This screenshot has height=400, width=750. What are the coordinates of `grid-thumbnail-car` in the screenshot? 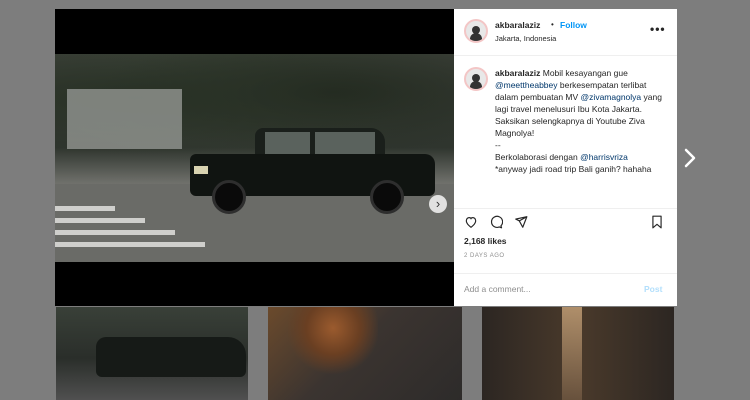 It's located at (152, 353).